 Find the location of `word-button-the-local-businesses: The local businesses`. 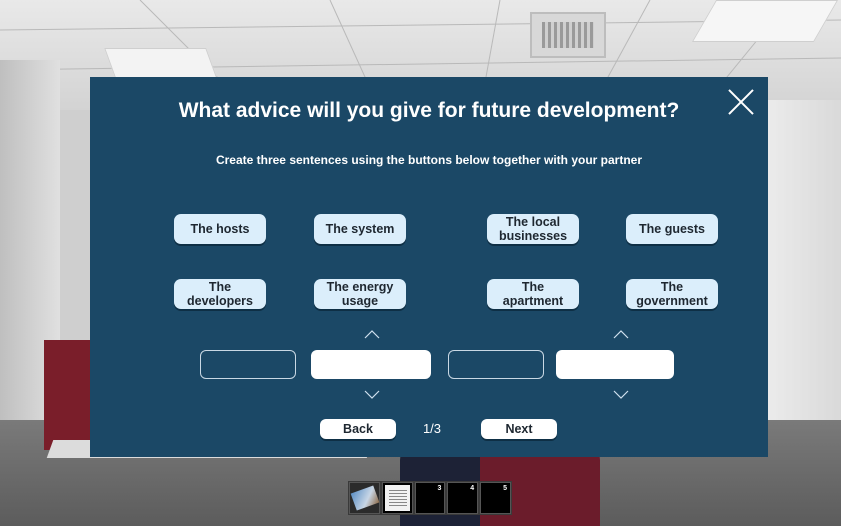

word-button-the-local-businesses: The local businesses is located at coordinates (533, 229).